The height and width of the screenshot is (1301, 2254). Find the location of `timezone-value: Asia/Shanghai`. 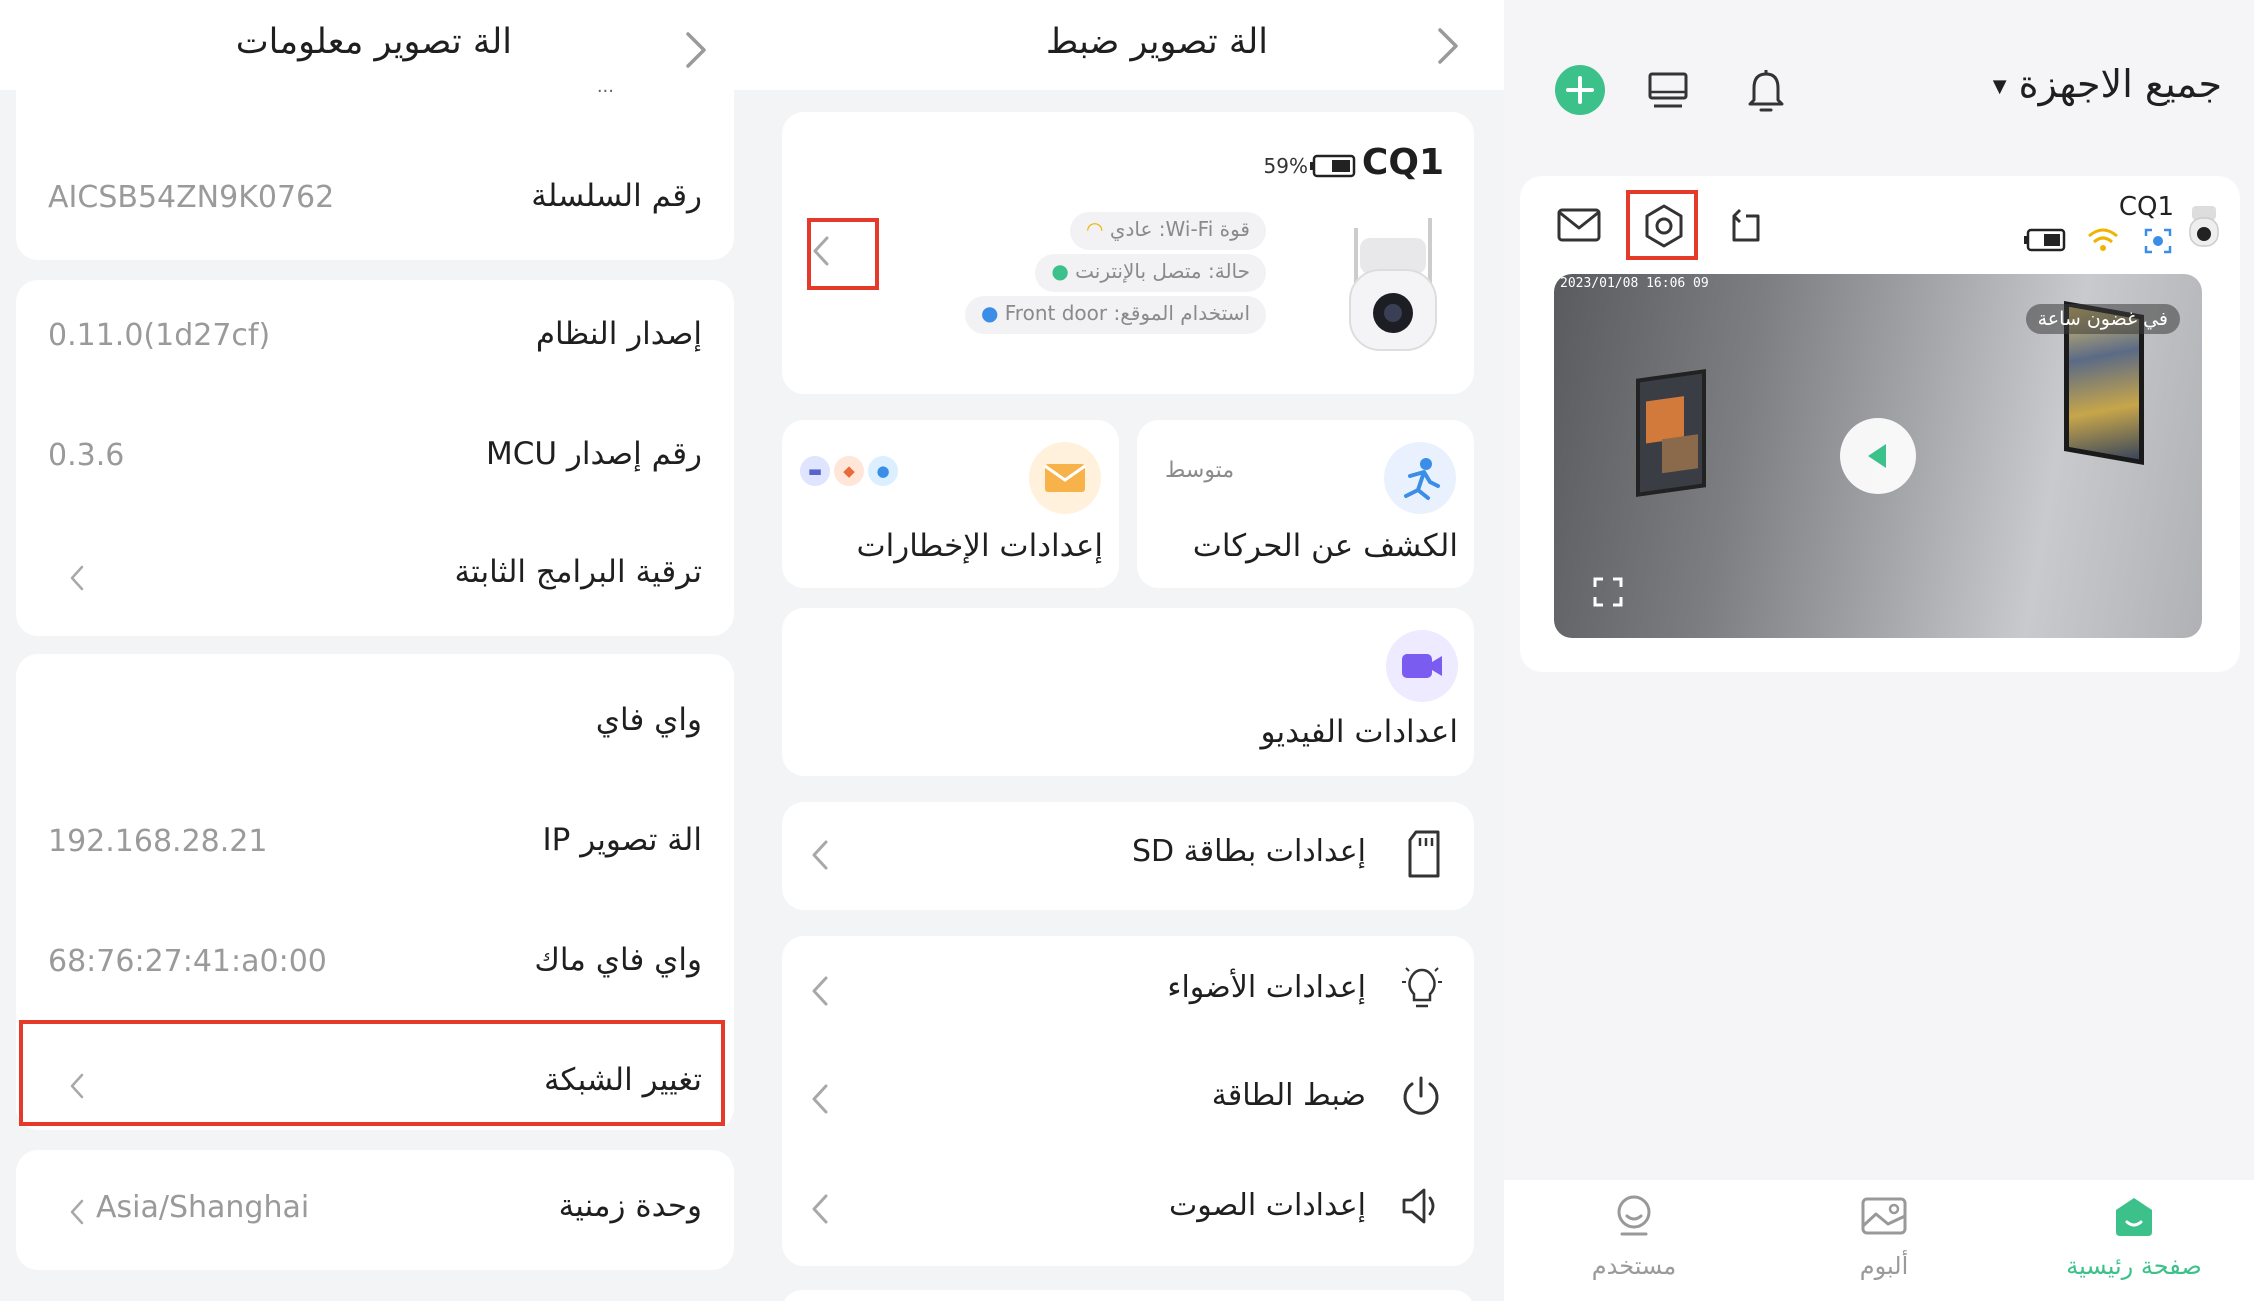

timezone-value: Asia/Shanghai is located at coordinates (203, 1207).